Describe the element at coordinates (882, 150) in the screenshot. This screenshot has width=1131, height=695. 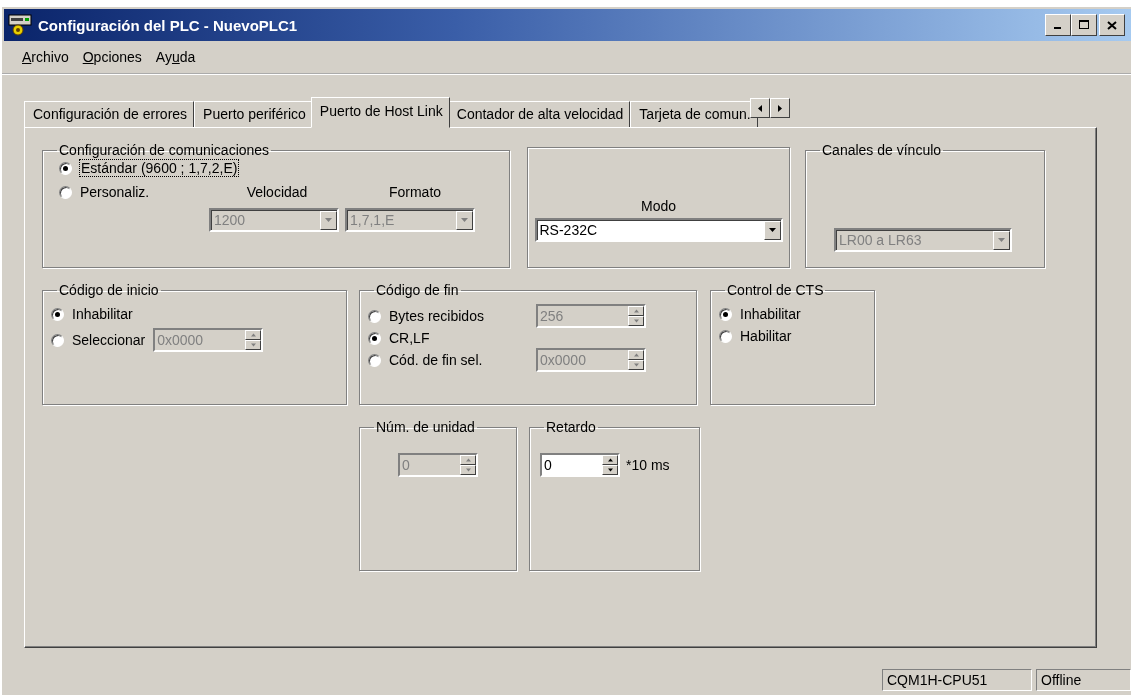
I see `group-title: Canales de vínculo` at that location.